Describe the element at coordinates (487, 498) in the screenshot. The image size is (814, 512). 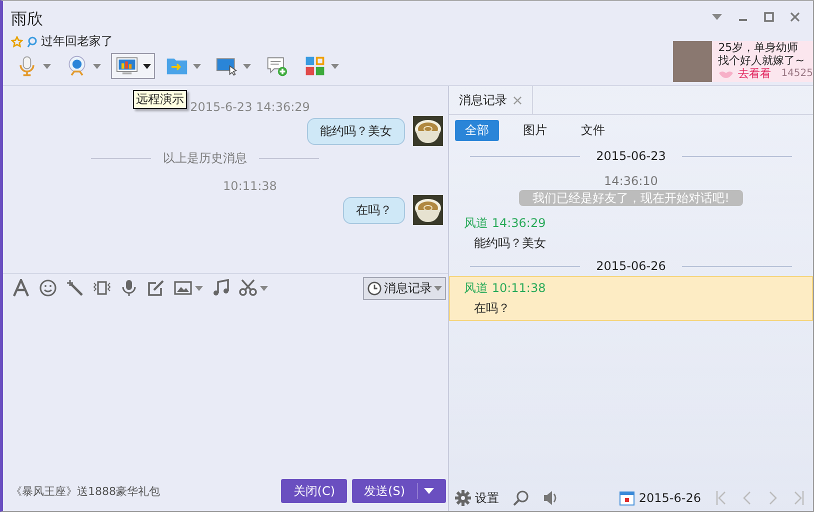
I see `settings-label: 设置` at that location.